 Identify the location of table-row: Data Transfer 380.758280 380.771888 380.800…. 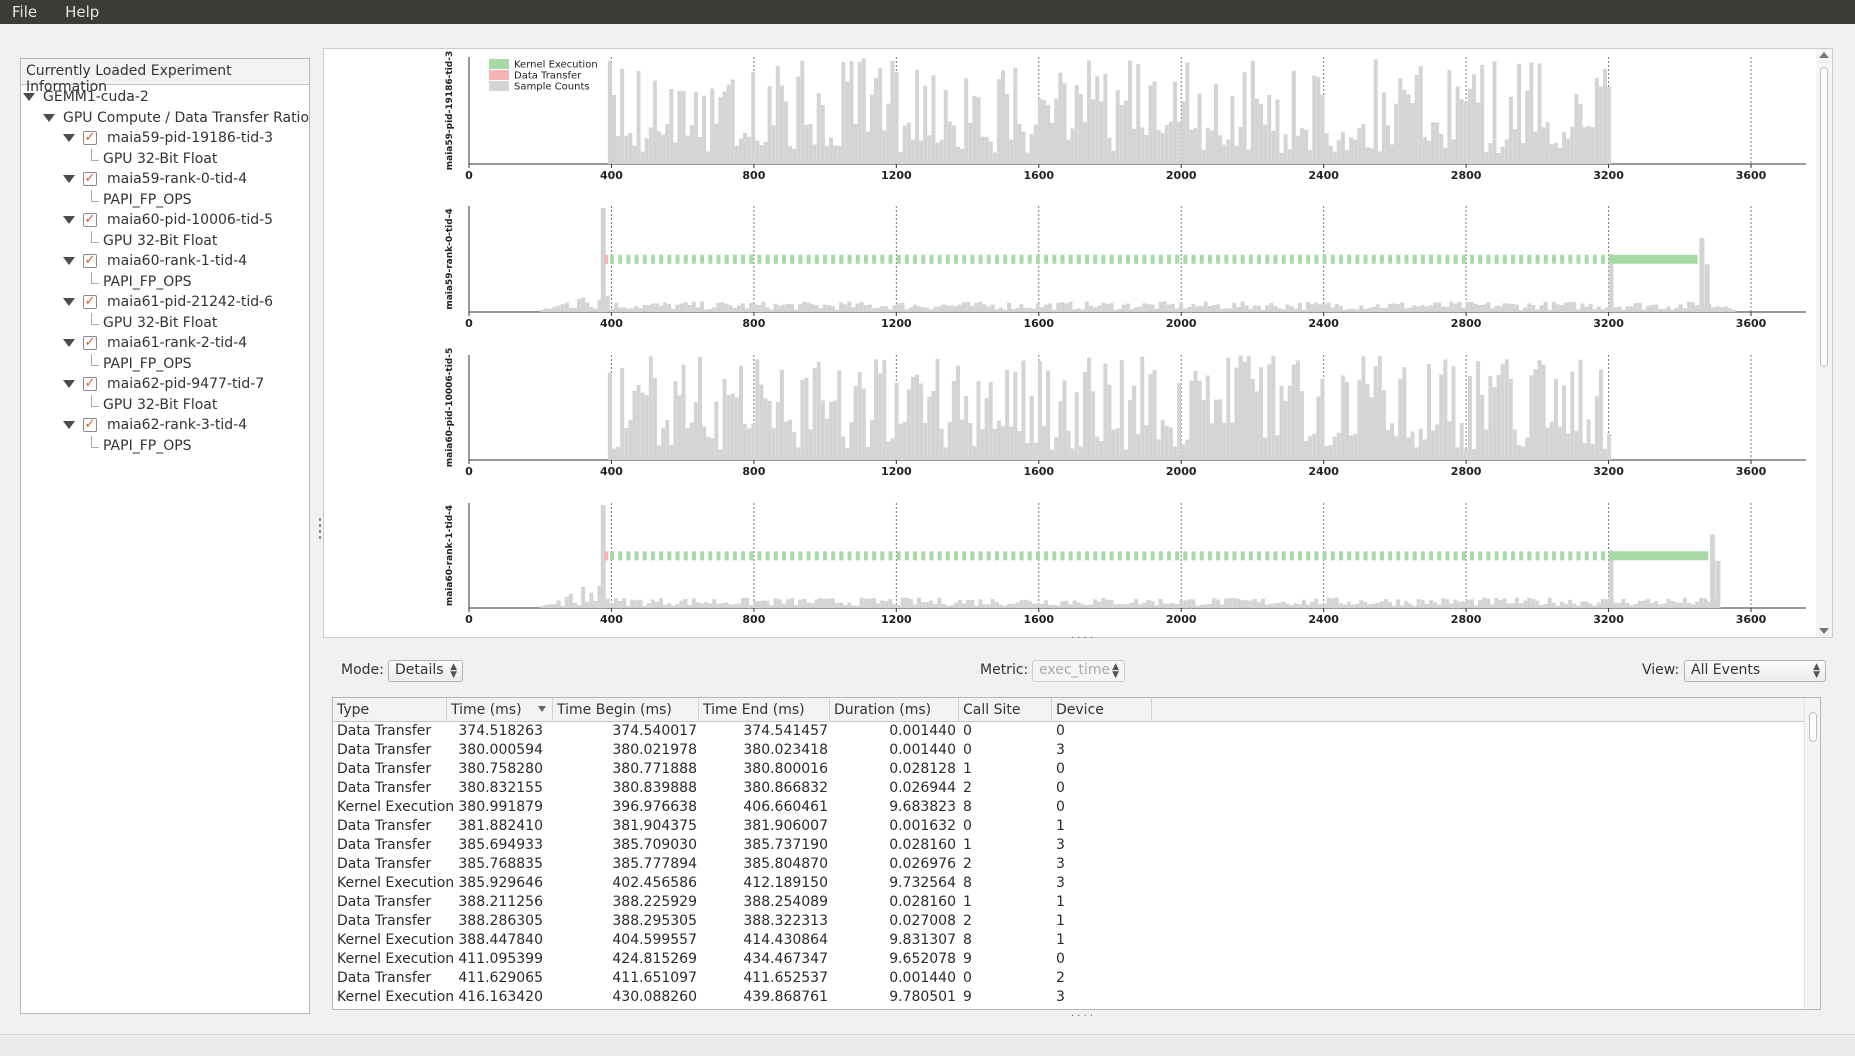
(1069, 769).